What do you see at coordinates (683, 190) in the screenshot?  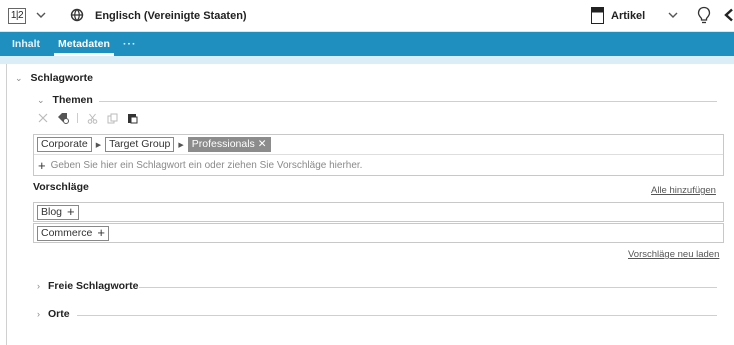 I see `add-all-link: Alle hinzufügen` at bounding box center [683, 190].